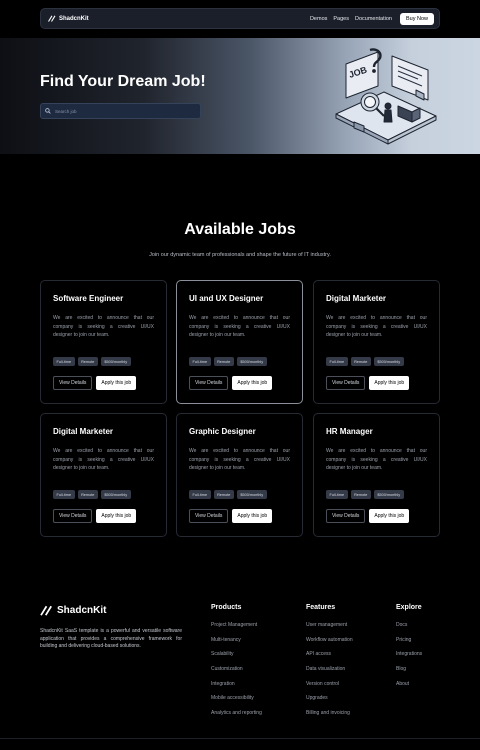  I want to click on footer-link: Mobile accessibility, so click(236, 702).